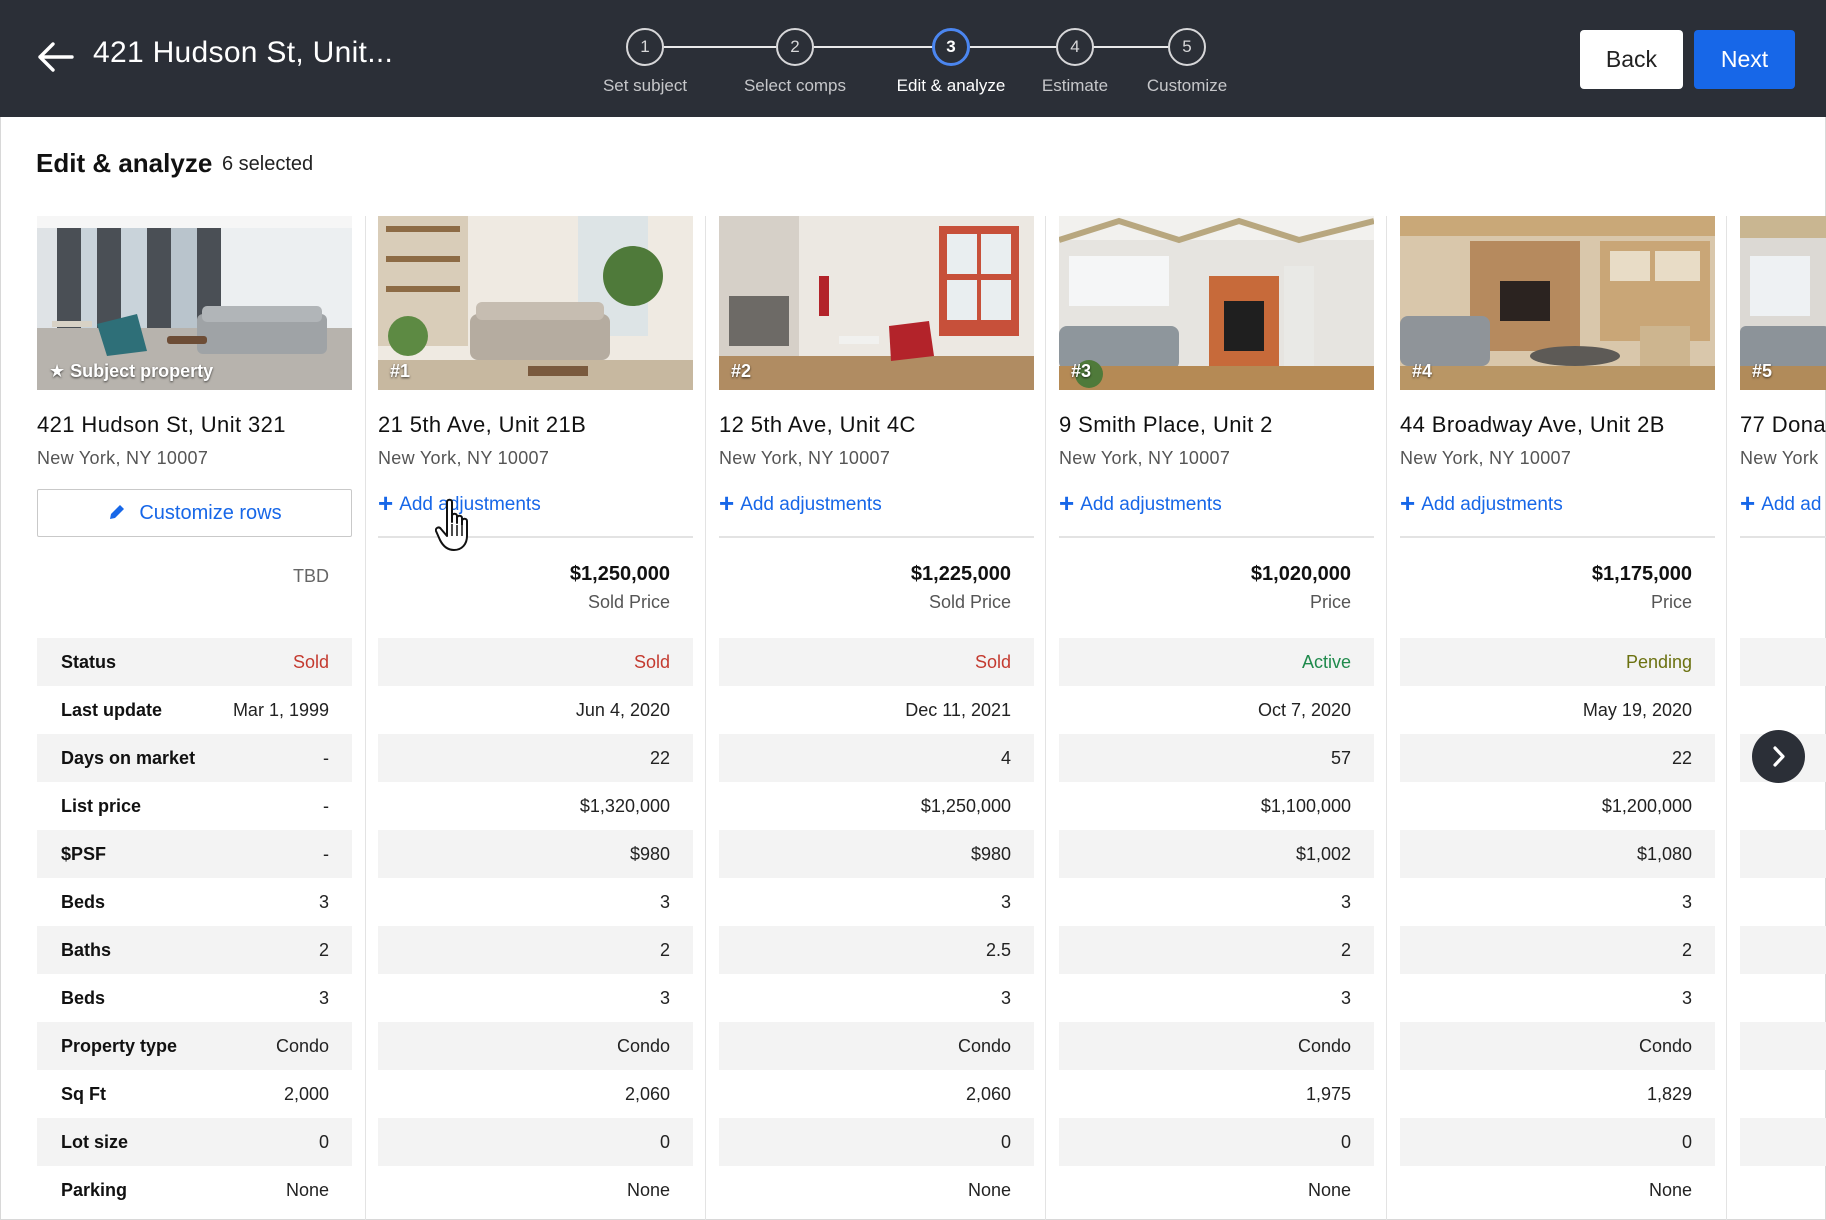 The height and width of the screenshot is (1220, 1826). I want to click on row-sq-ft: 1,975, so click(1216, 1094).